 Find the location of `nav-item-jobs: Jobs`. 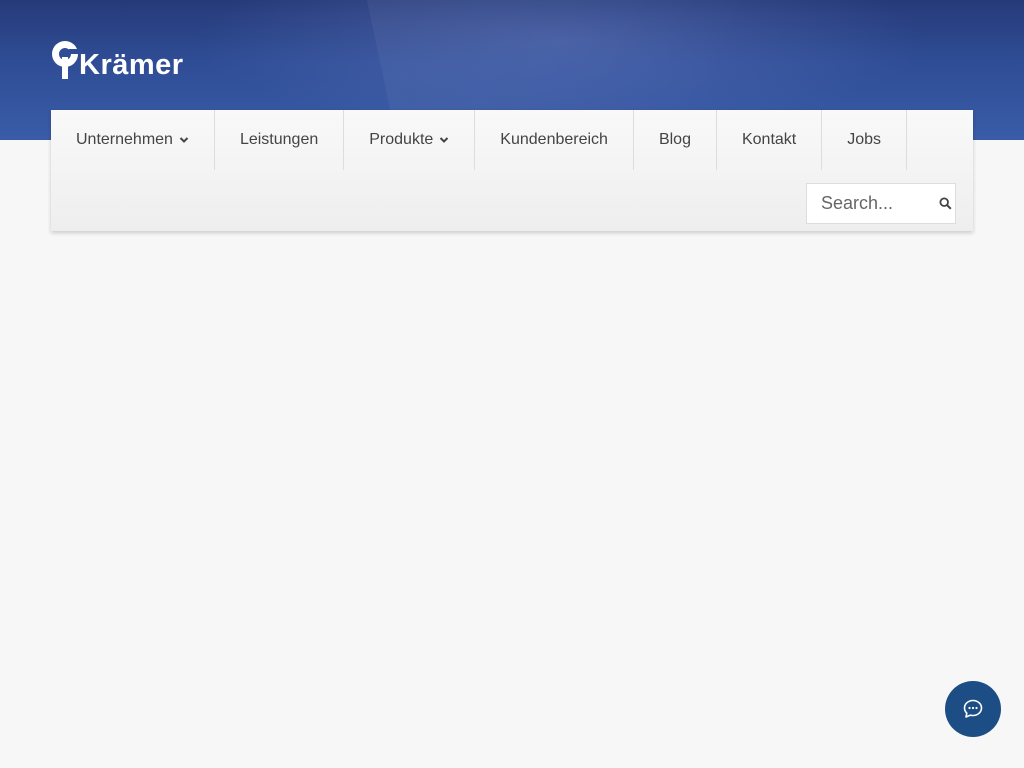

nav-item-jobs: Jobs is located at coordinates (865, 140).